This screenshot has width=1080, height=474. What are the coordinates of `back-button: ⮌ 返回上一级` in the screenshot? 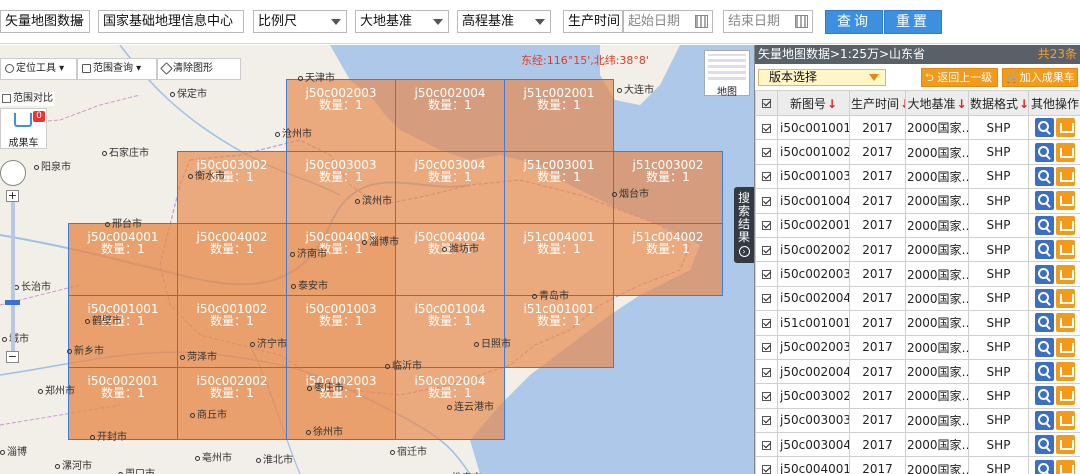 It's located at (959, 77).